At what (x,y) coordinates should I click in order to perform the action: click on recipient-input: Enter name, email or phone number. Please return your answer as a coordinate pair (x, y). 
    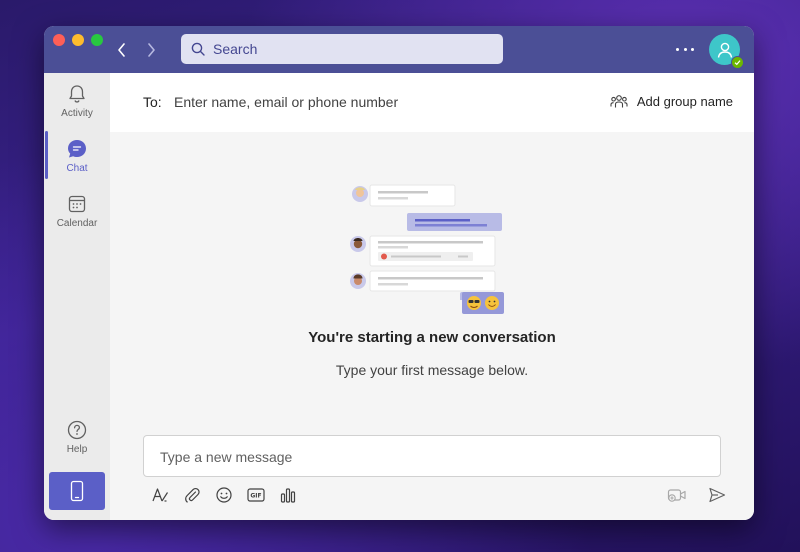
    Looking at the image, I should click on (286, 102).